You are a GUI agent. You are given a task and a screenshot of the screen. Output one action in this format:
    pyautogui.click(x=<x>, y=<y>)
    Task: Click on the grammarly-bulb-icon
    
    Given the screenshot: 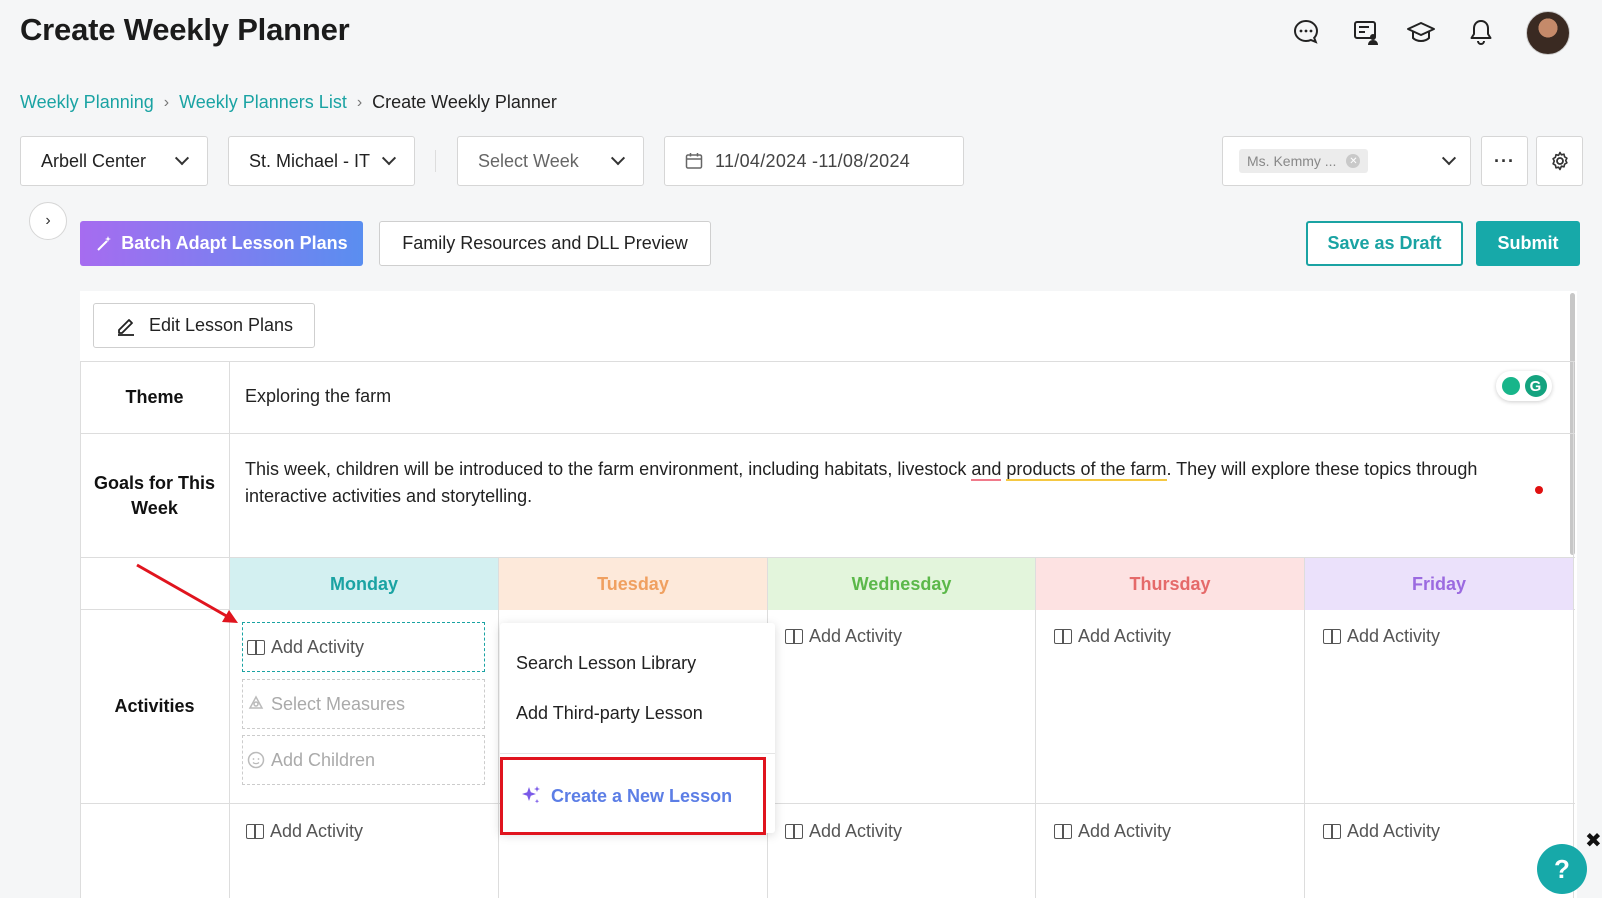 What is the action you would take?
    pyautogui.click(x=1510, y=386)
    